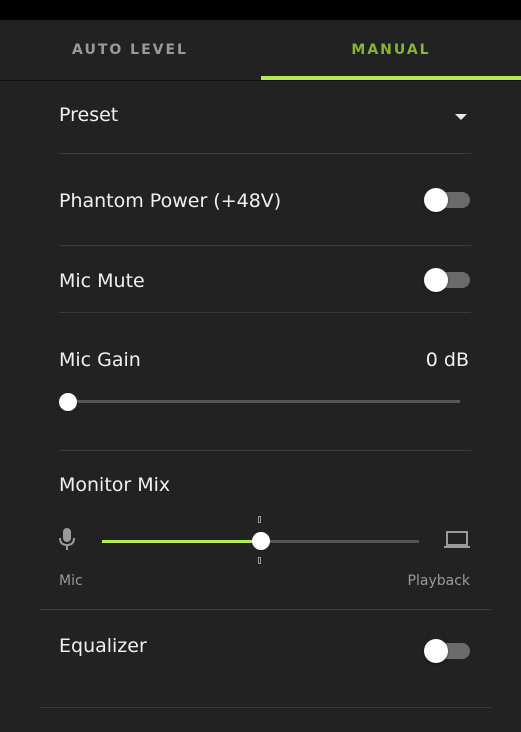  I want to click on center-tick-top, so click(259, 519).